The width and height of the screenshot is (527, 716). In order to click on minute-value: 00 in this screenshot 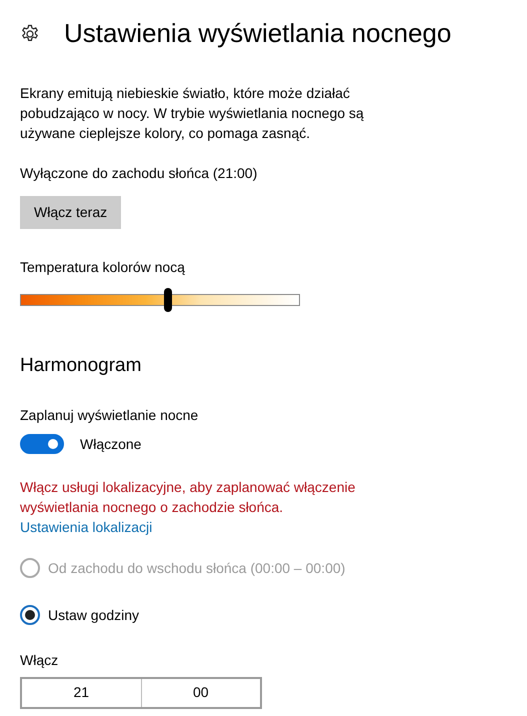, I will do `click(200, 692)`.